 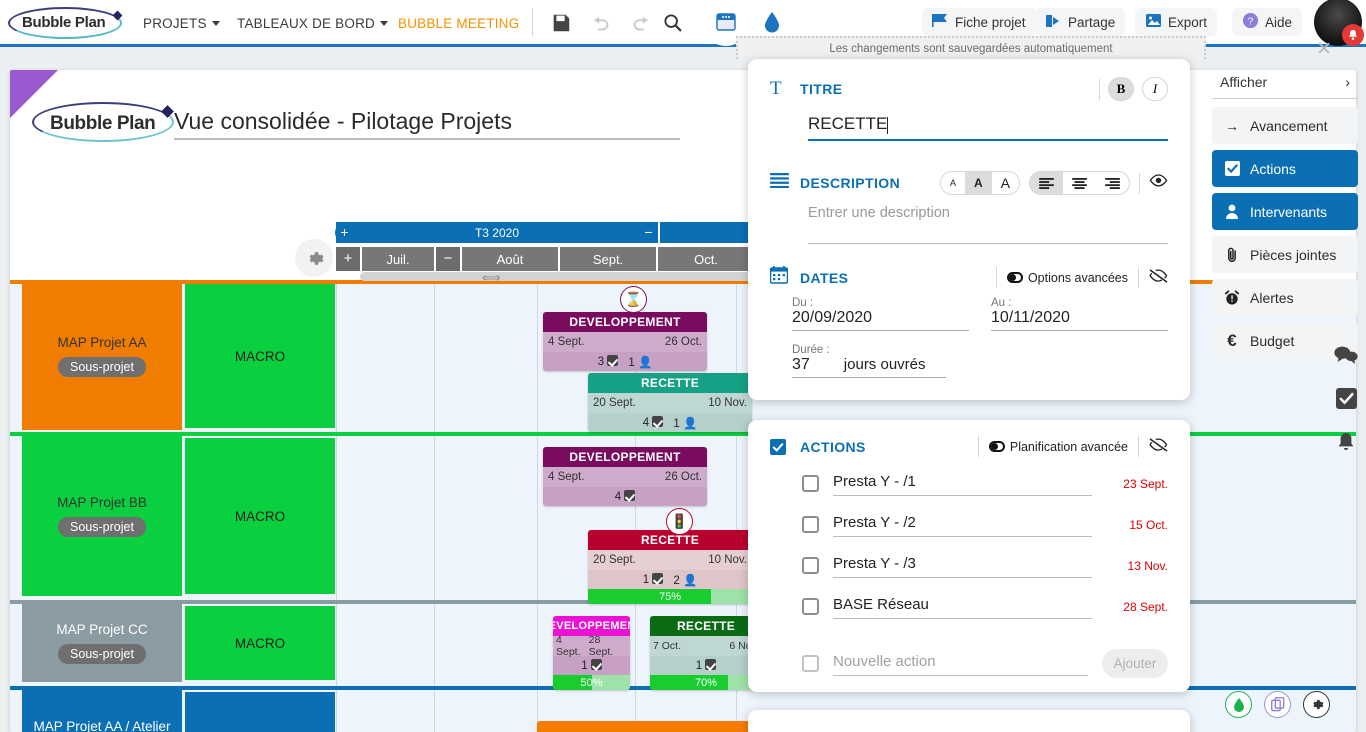 What do you see at coordinates (1346, 401) in the screenshot?
I see `tasks-check-icon` at bounding box center [1346, 401].